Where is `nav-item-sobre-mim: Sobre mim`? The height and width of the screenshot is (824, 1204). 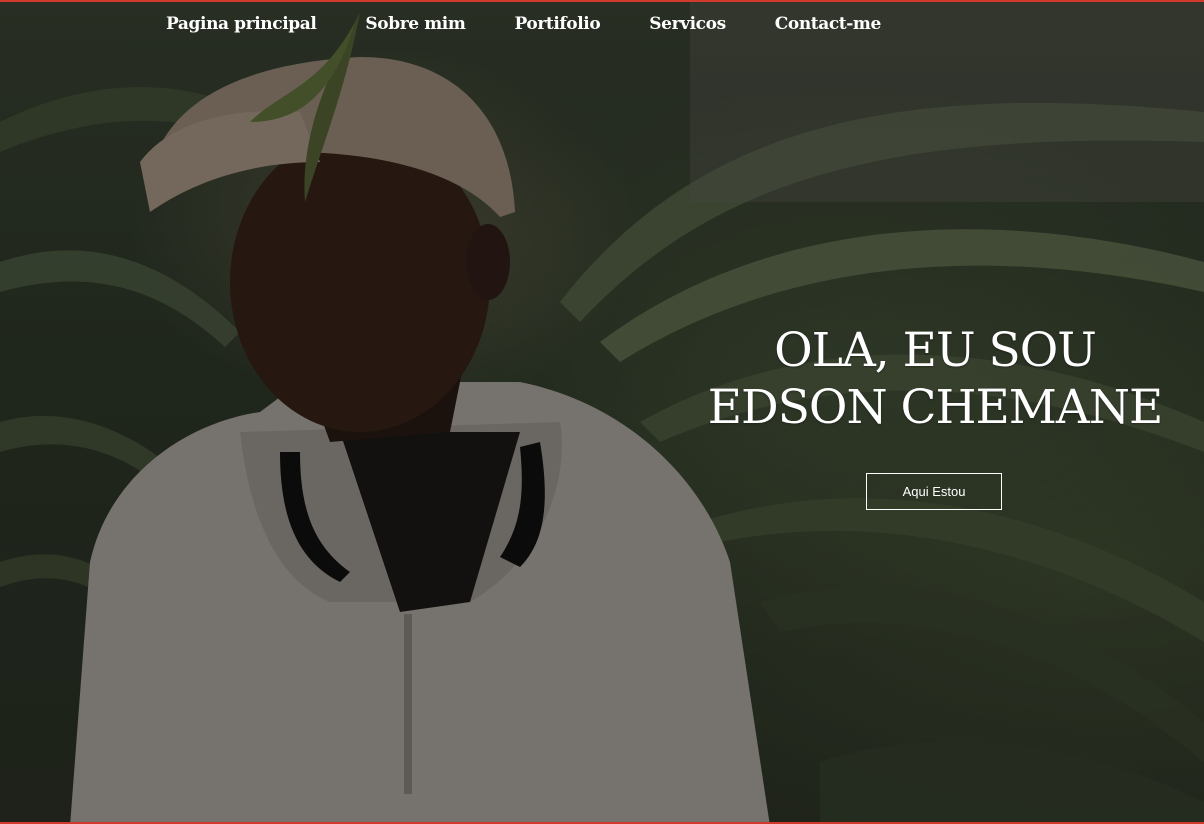
nav-item-sobre-mim: Sobre mim is located at coordinates (415, 24).